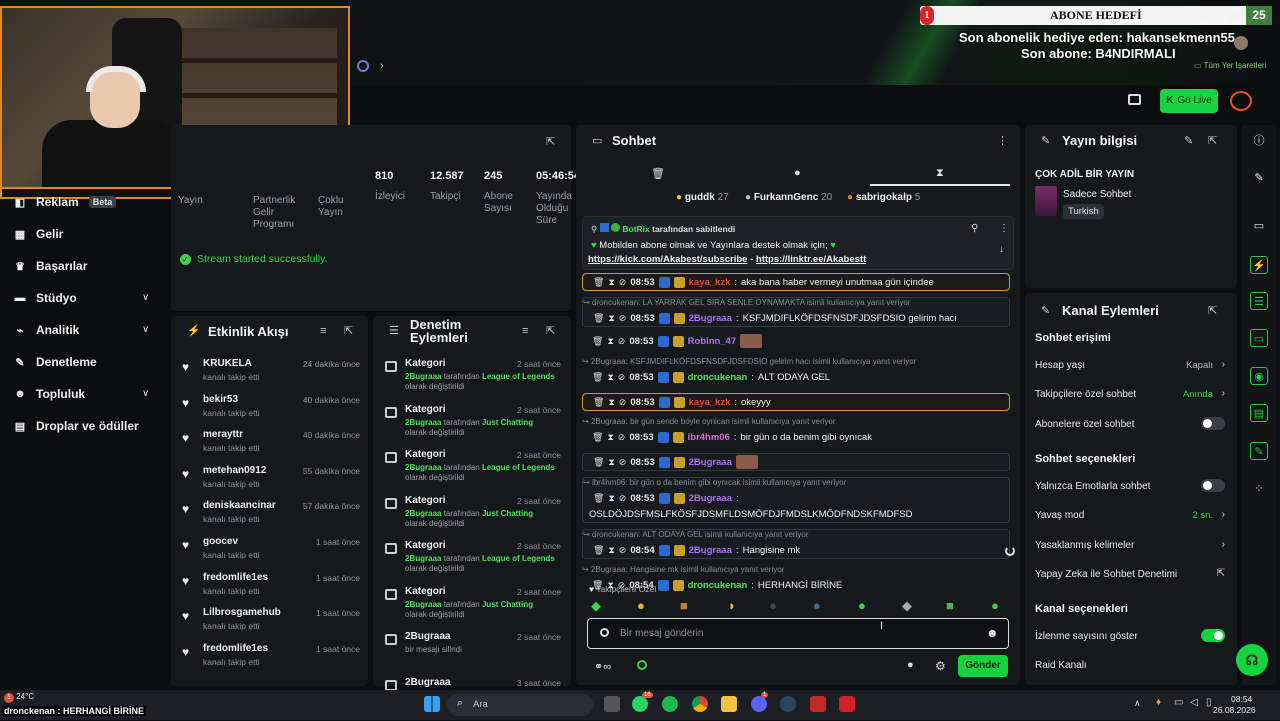  I want to click on activity-item: ♥ goocev kanalı takip etti 1 saat önce, so click(271, 551).